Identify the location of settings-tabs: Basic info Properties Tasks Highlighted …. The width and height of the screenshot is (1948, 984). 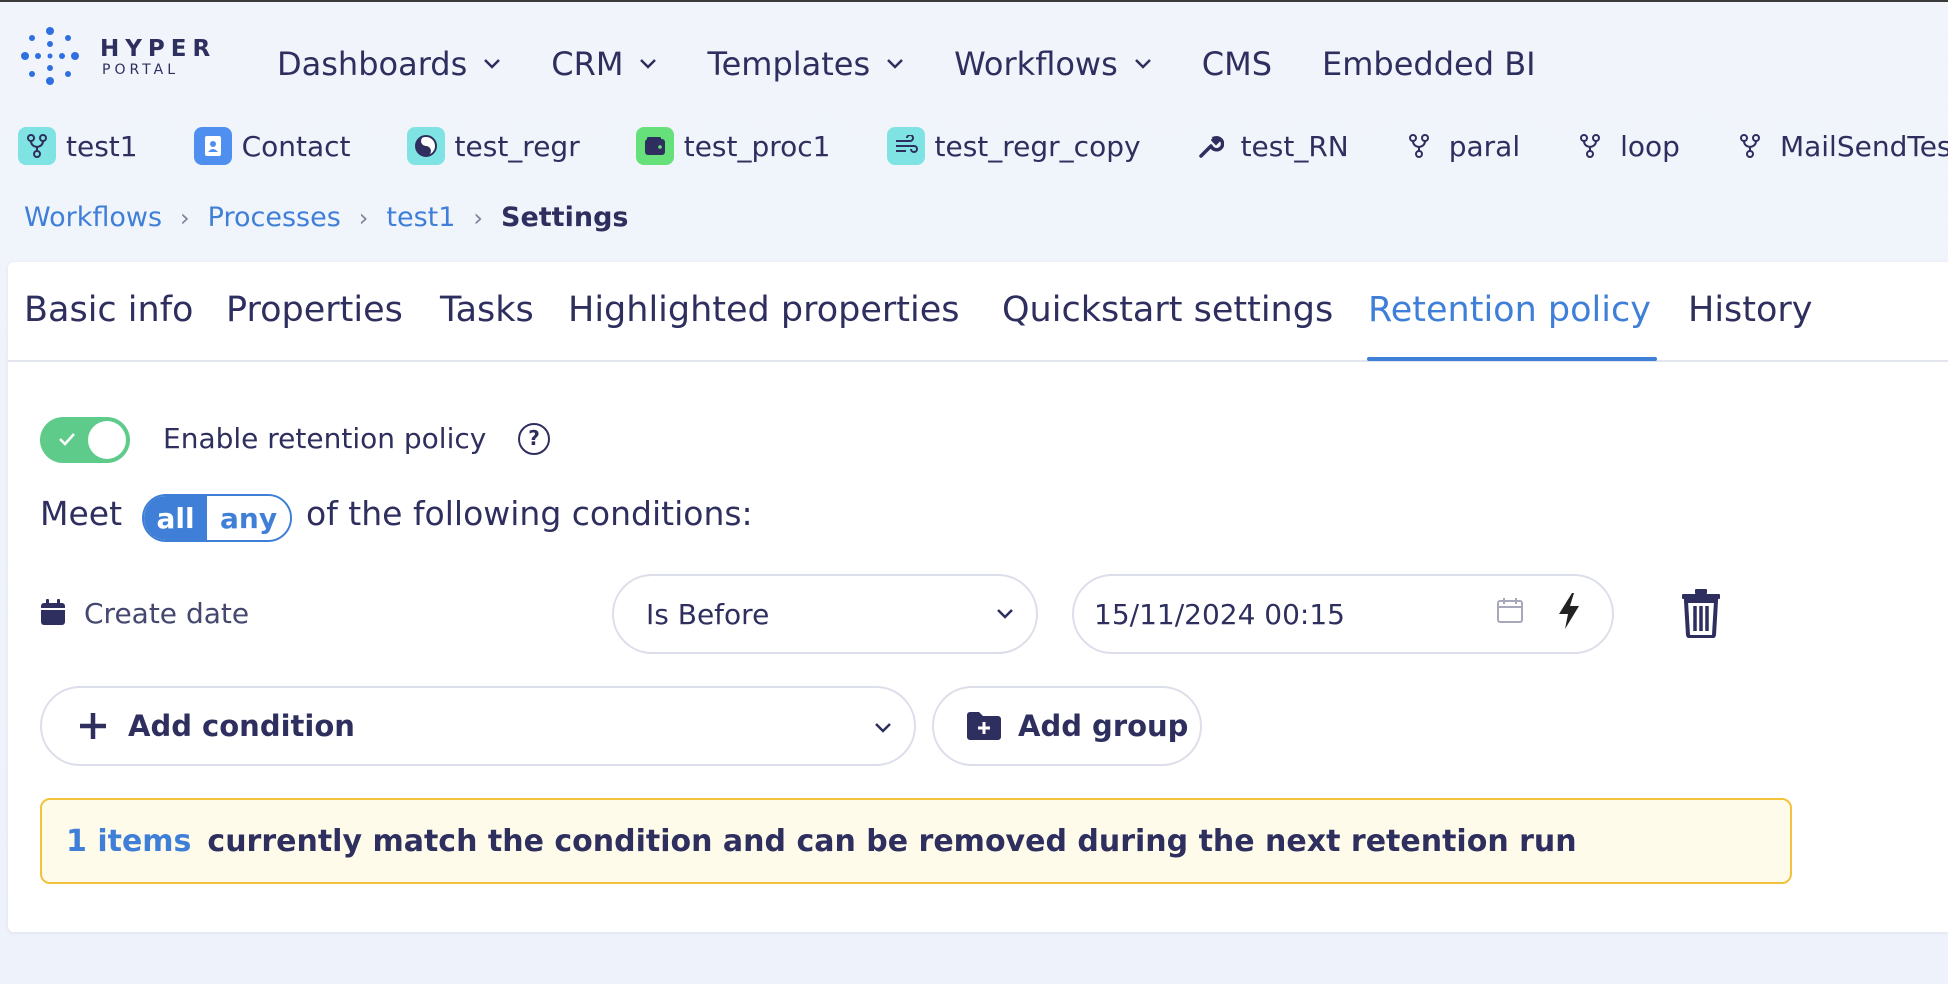
(978, 312).